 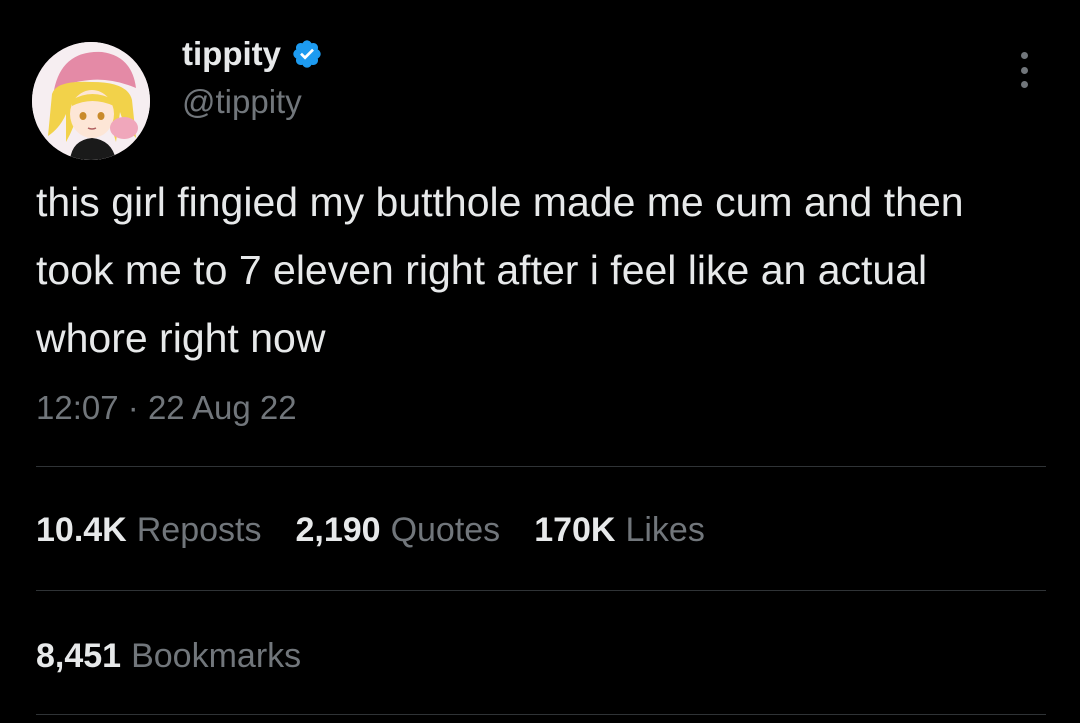 What do you see at coordinates (574, 530) in the screenshot?
I see `likes-count: 170K` at bounding box center [574, 530].